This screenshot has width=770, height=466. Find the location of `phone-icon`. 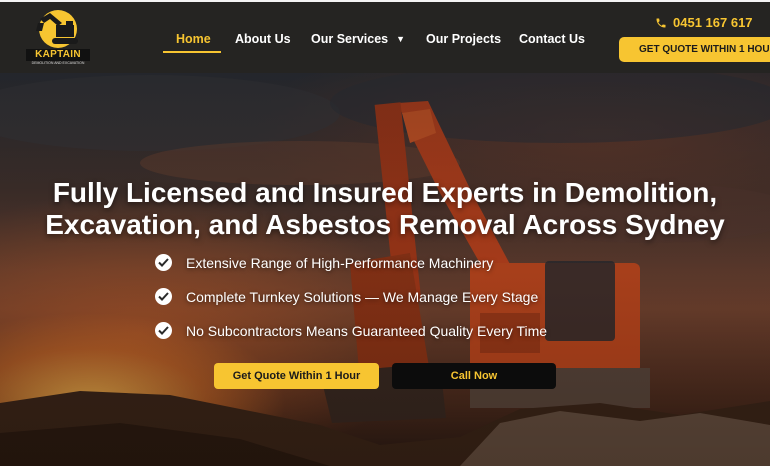

phone-icon is located at coordinates (661, 23).